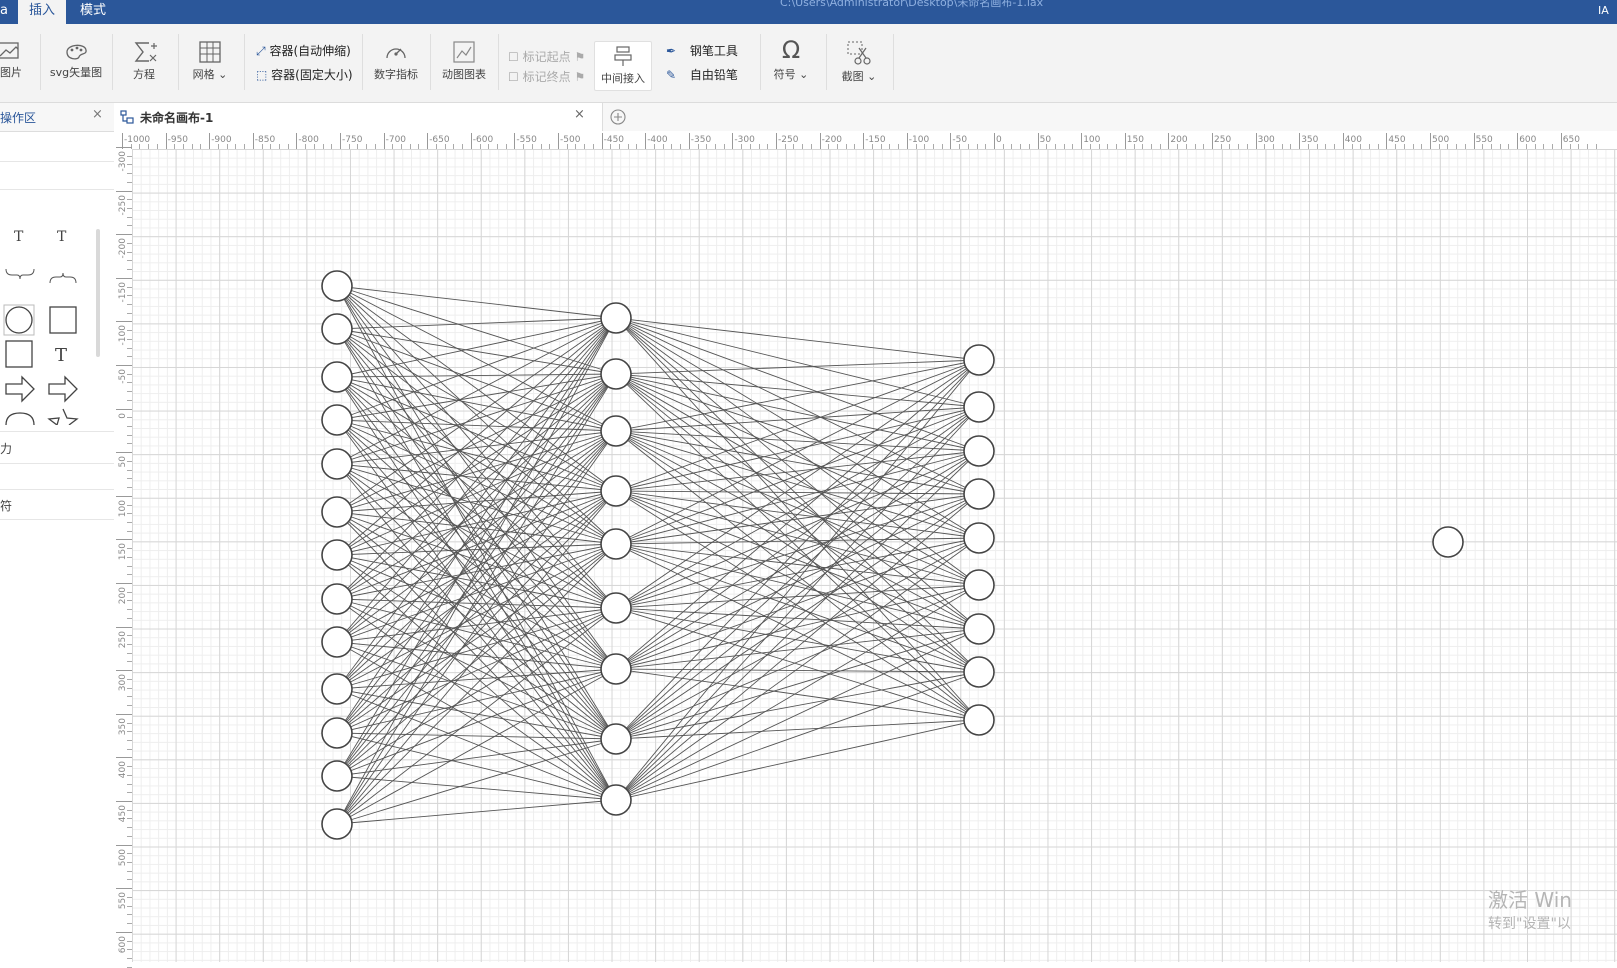  Describe the element at coordinates (203, 74) in the screenshot. I see `grid-label: 网格` at that location.